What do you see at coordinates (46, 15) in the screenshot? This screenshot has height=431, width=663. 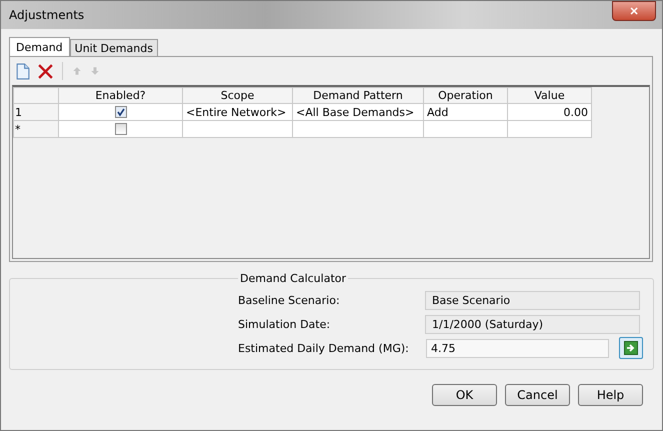 I see `window-title: Adjustments` at bounding box center [46, 15].